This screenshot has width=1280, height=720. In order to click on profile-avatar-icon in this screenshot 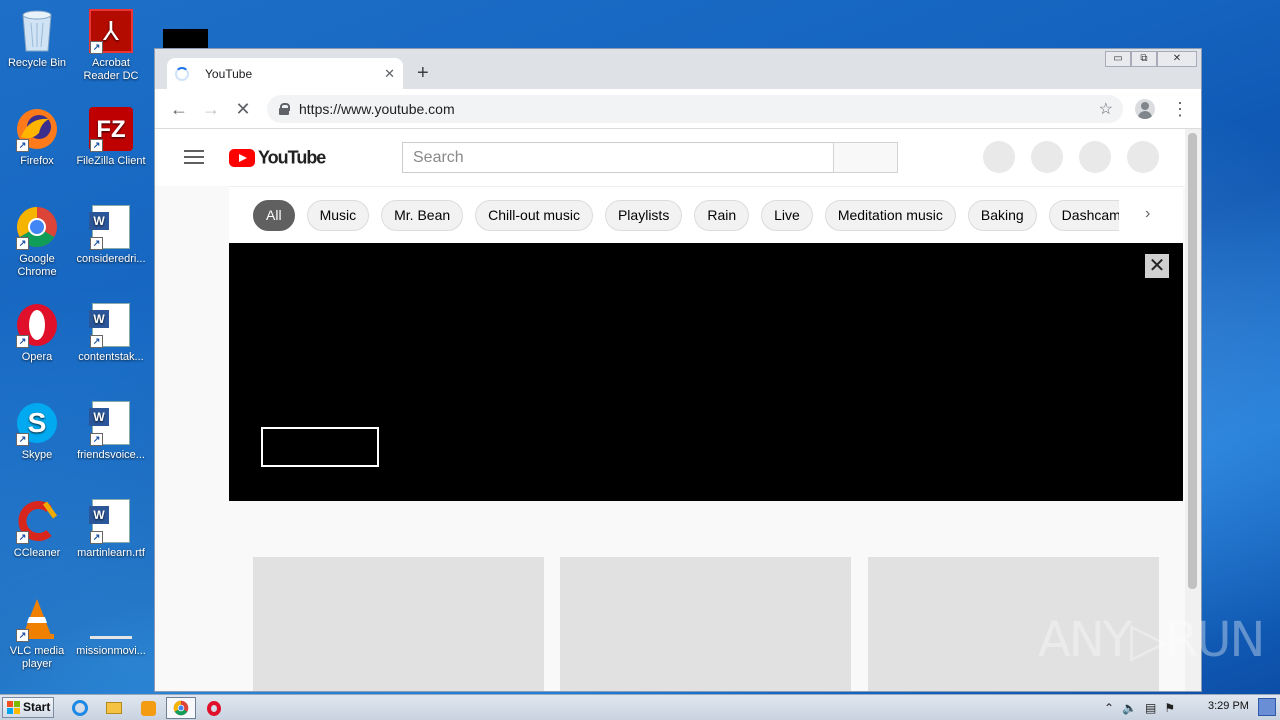, I will do `click(1145, 109)`.